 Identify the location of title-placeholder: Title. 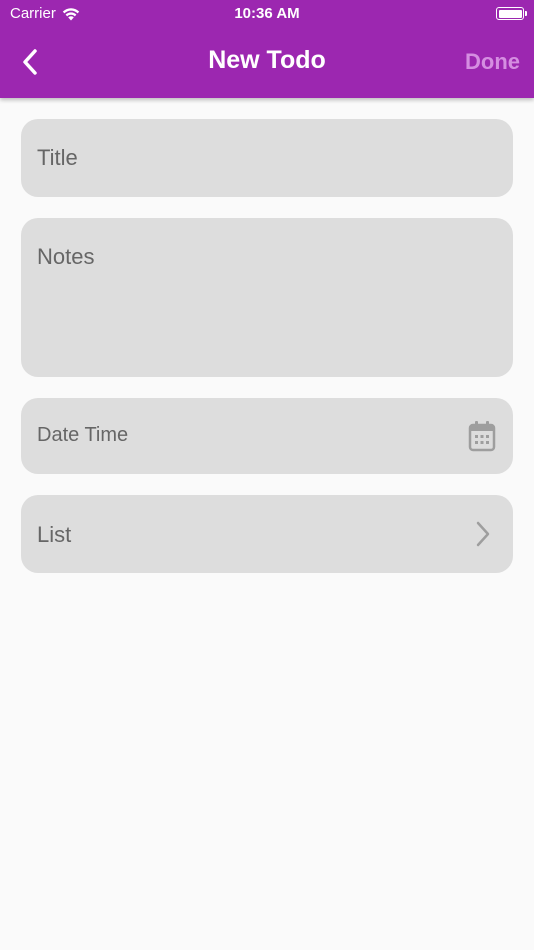
(57, 157).